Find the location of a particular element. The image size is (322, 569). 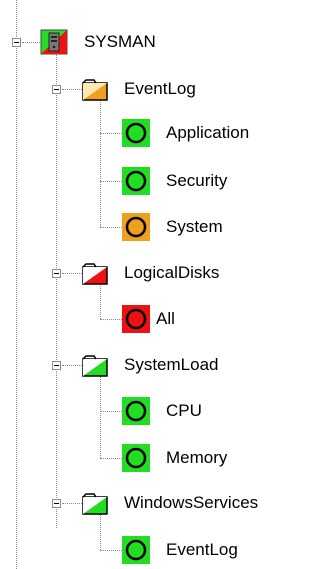

tree-node-memory: Memory is located at coordinates (197, 458).